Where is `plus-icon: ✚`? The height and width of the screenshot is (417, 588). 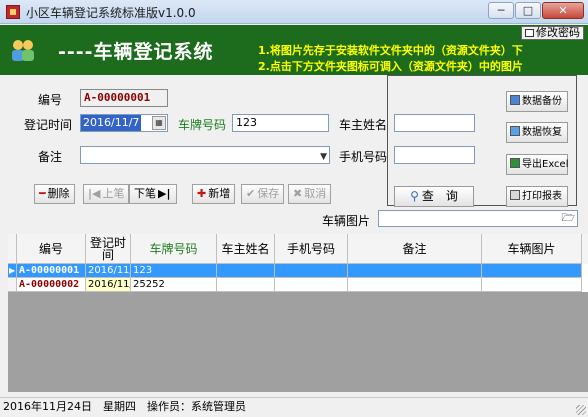 plus-icon: ✚ is located at coordinates (202, 193).